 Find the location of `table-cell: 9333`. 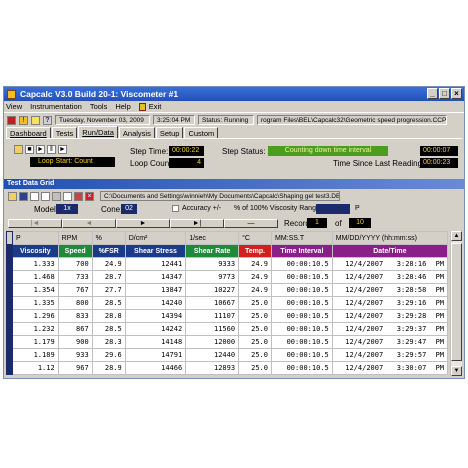

table-cell: 9333 is located at coordinates (212, 264).